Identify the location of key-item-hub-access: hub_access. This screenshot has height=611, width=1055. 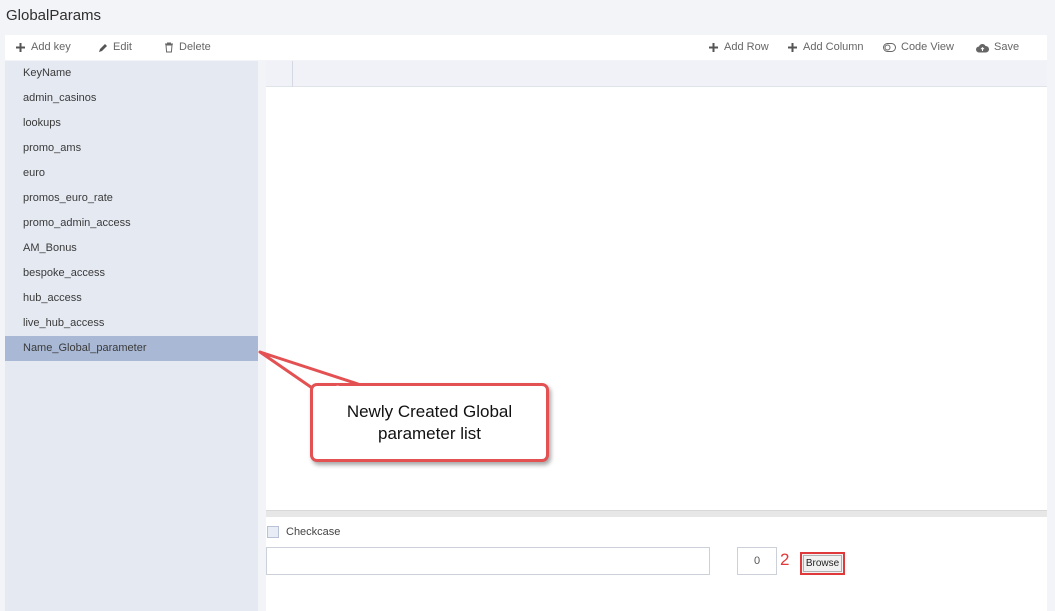
(131, 298).